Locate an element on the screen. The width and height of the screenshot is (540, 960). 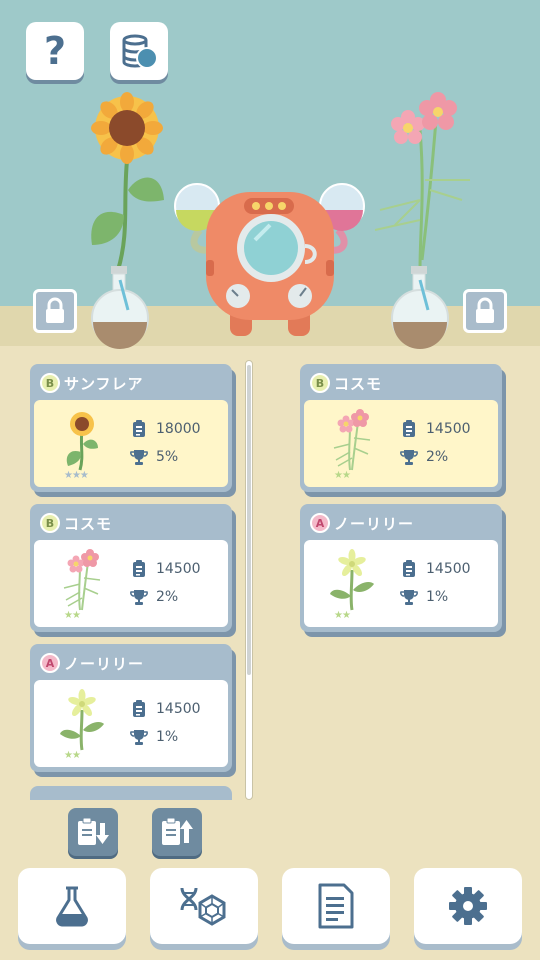
rate-value: 5% is located at coordinates (167, 457).